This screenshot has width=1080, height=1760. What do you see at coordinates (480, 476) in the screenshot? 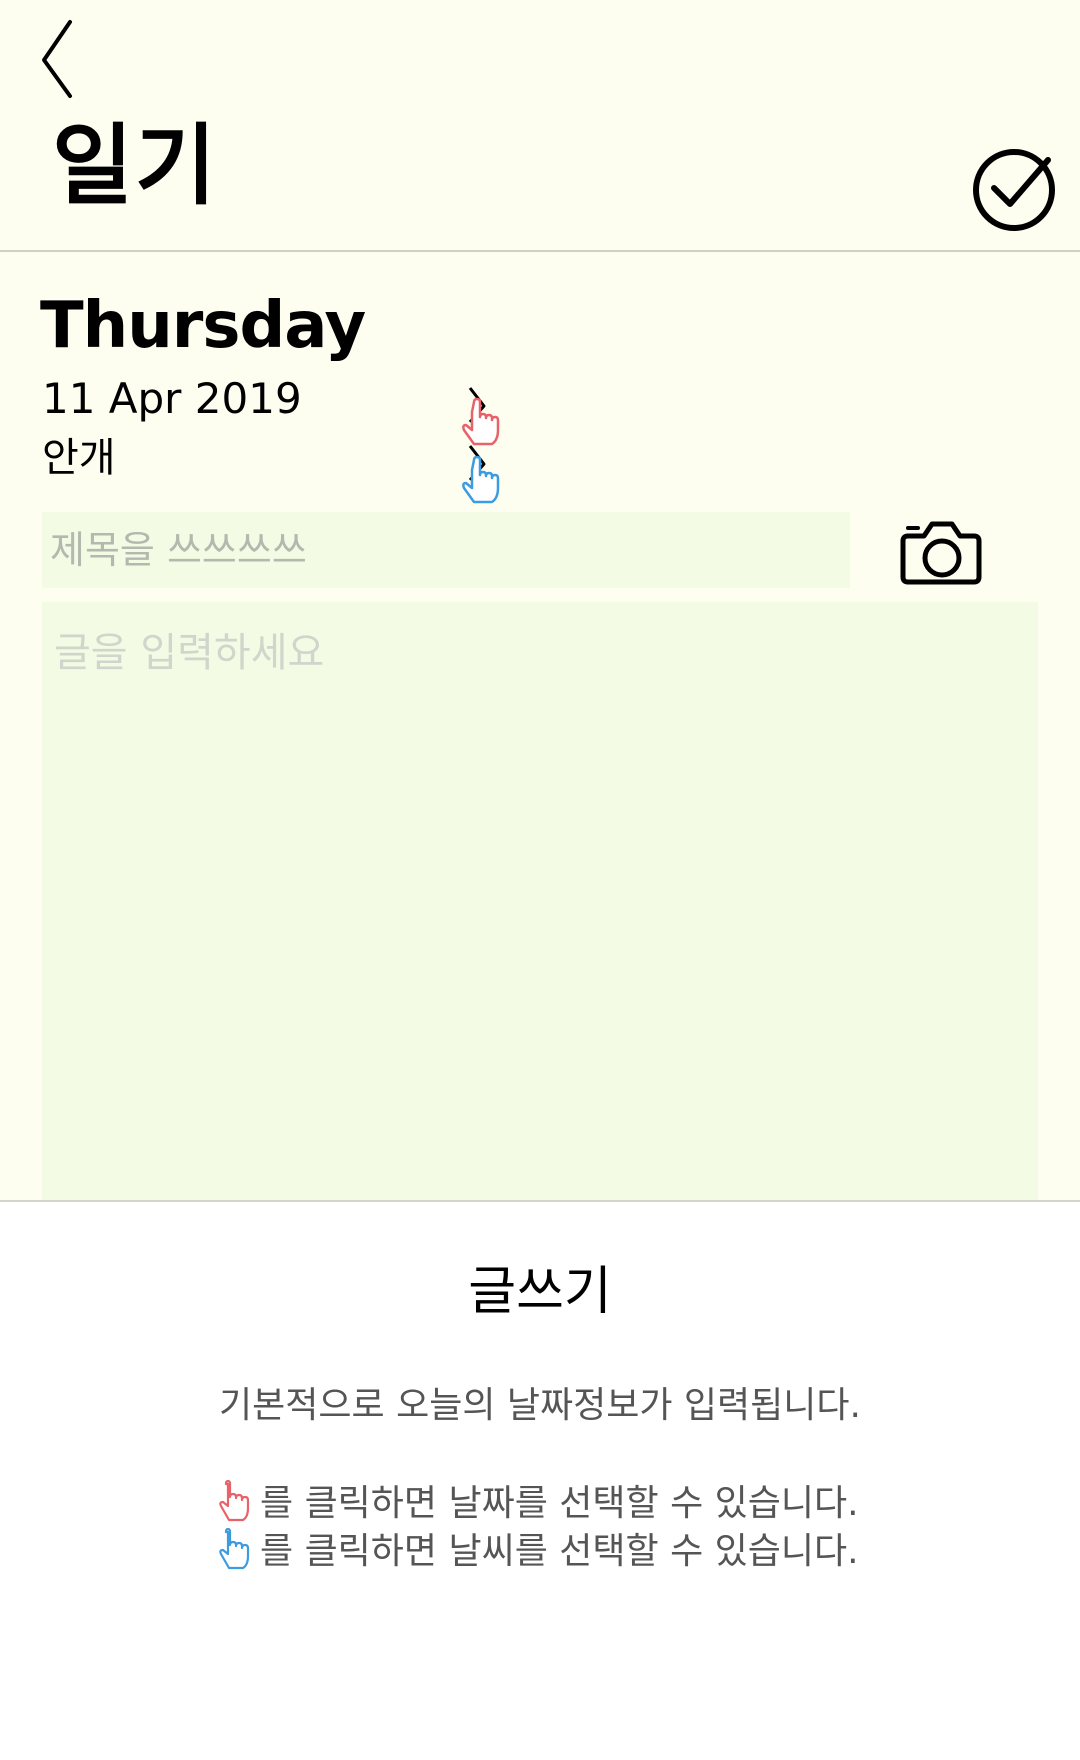
I see `weather-select-pointing-hand-icon` at bounding box center [480, 476].